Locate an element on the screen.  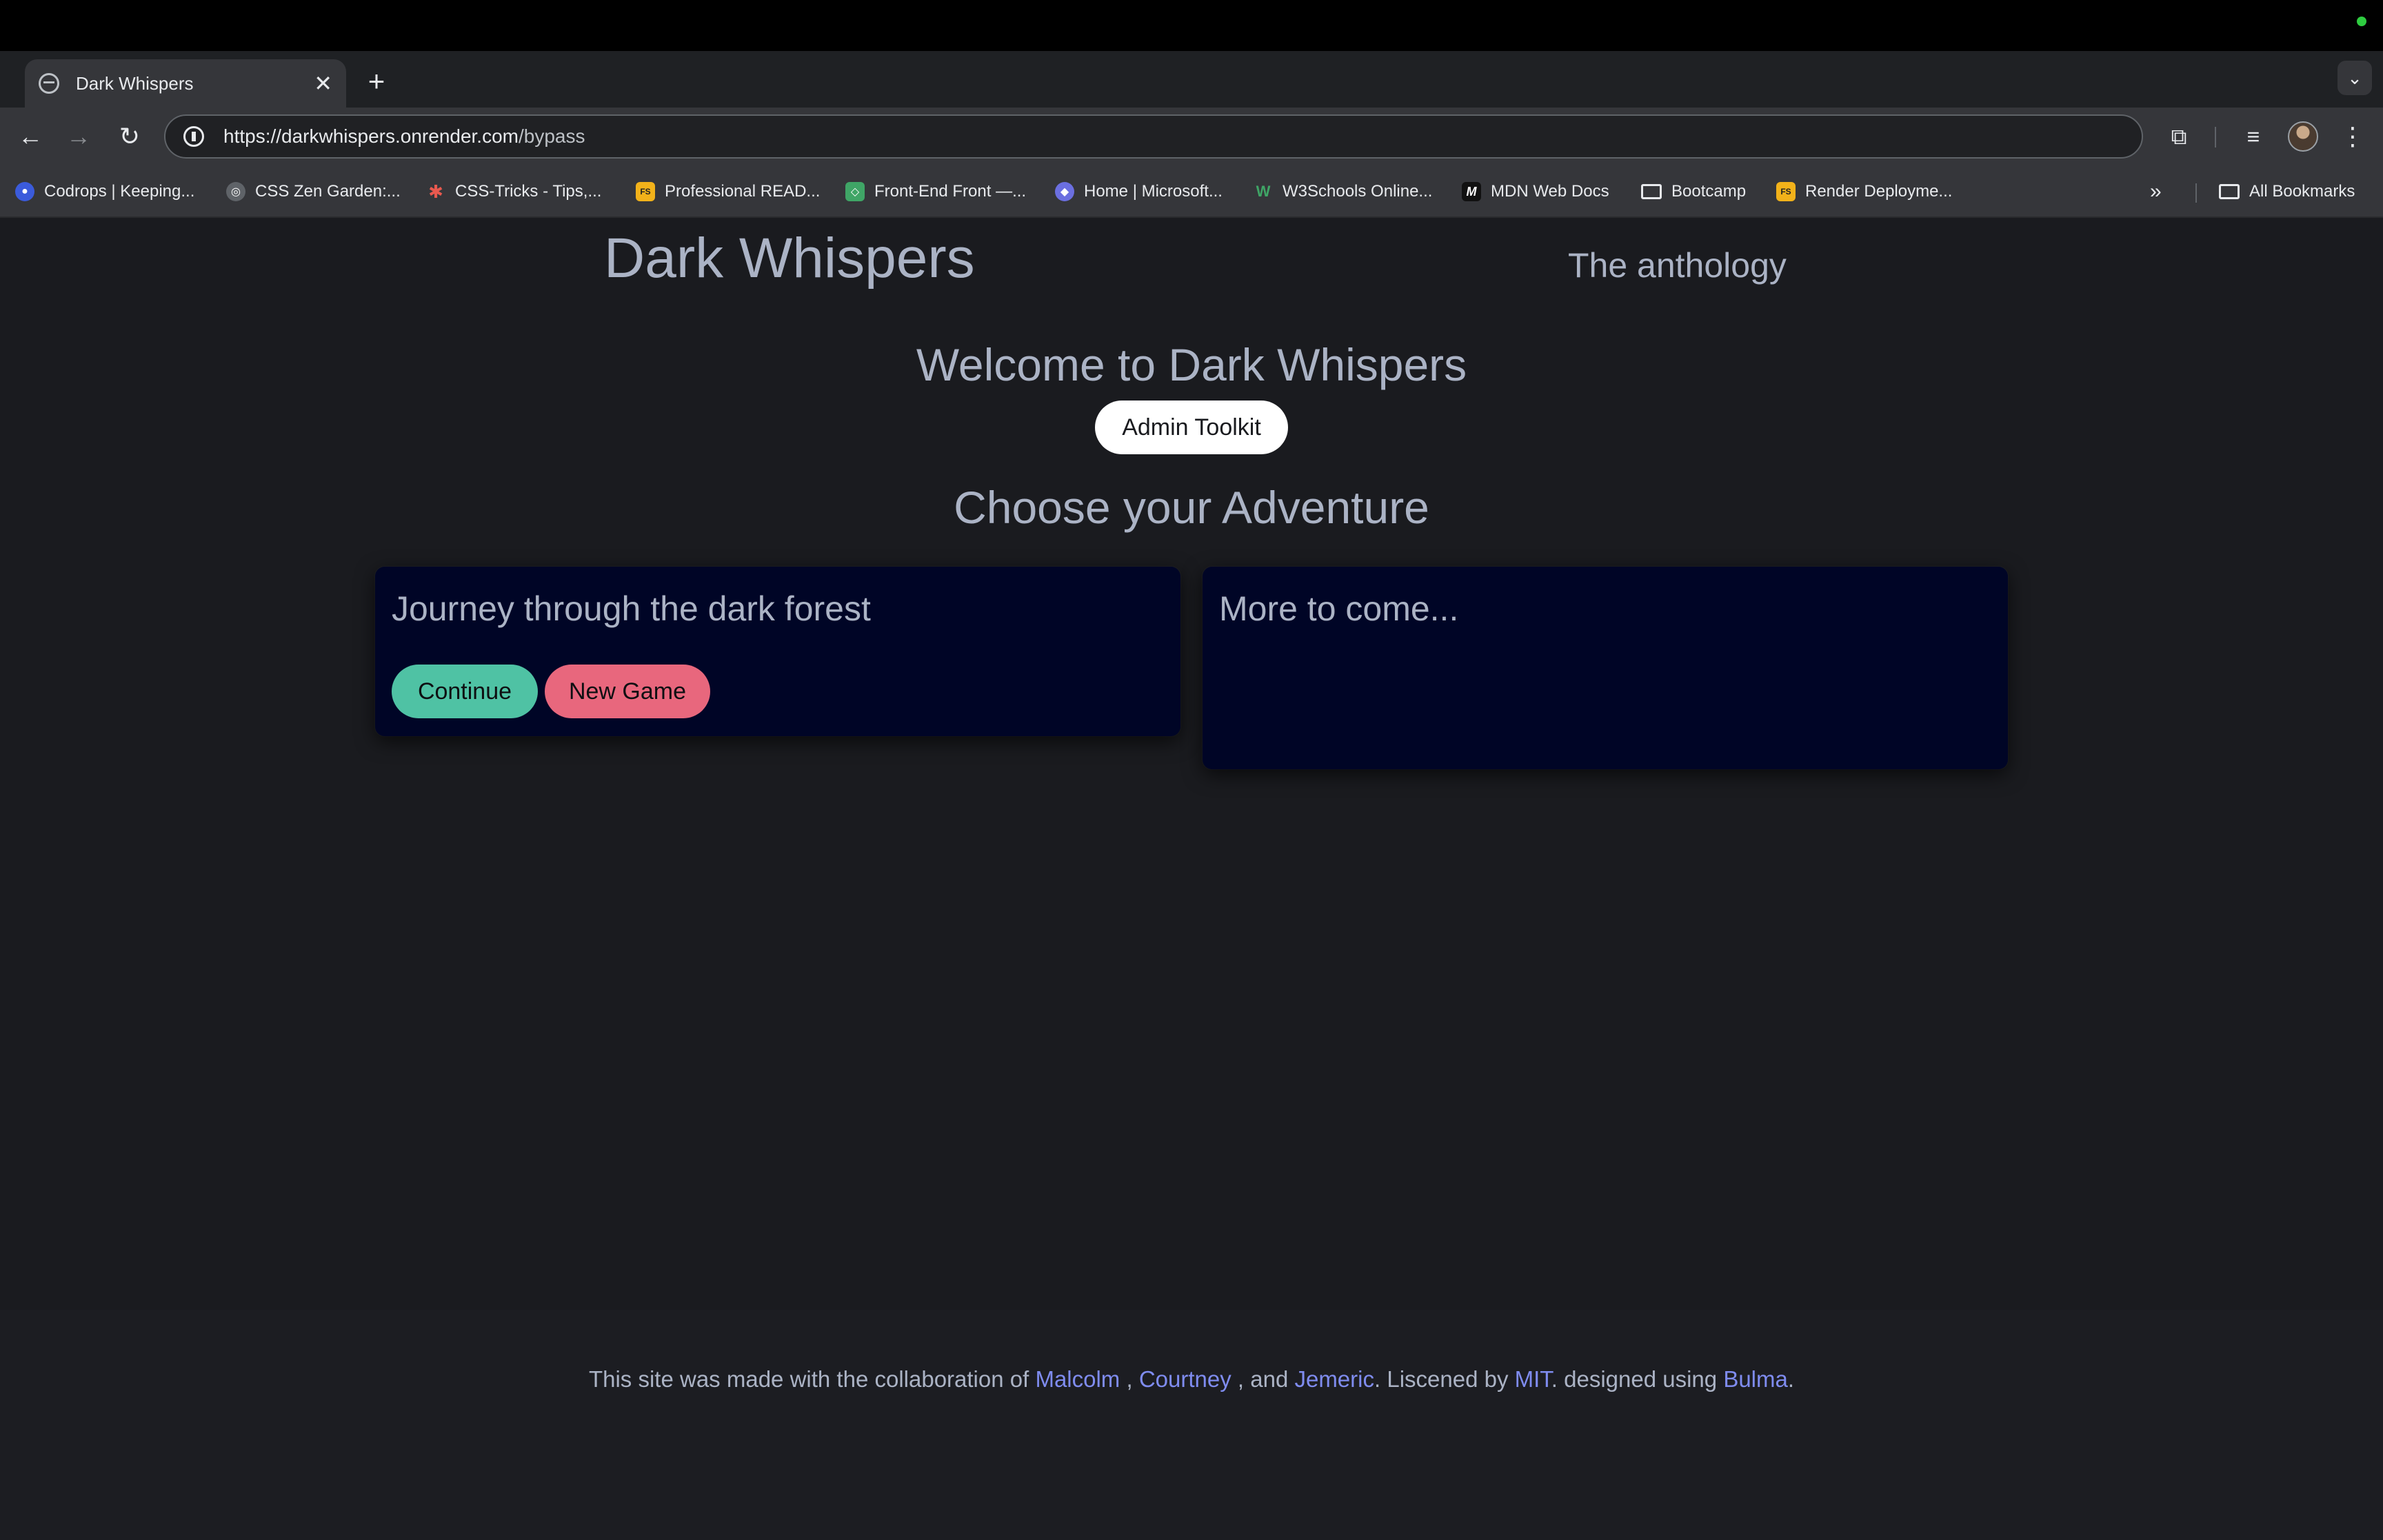
footer-link-courtney: Courtney is located at coordinates (1185, 1379).